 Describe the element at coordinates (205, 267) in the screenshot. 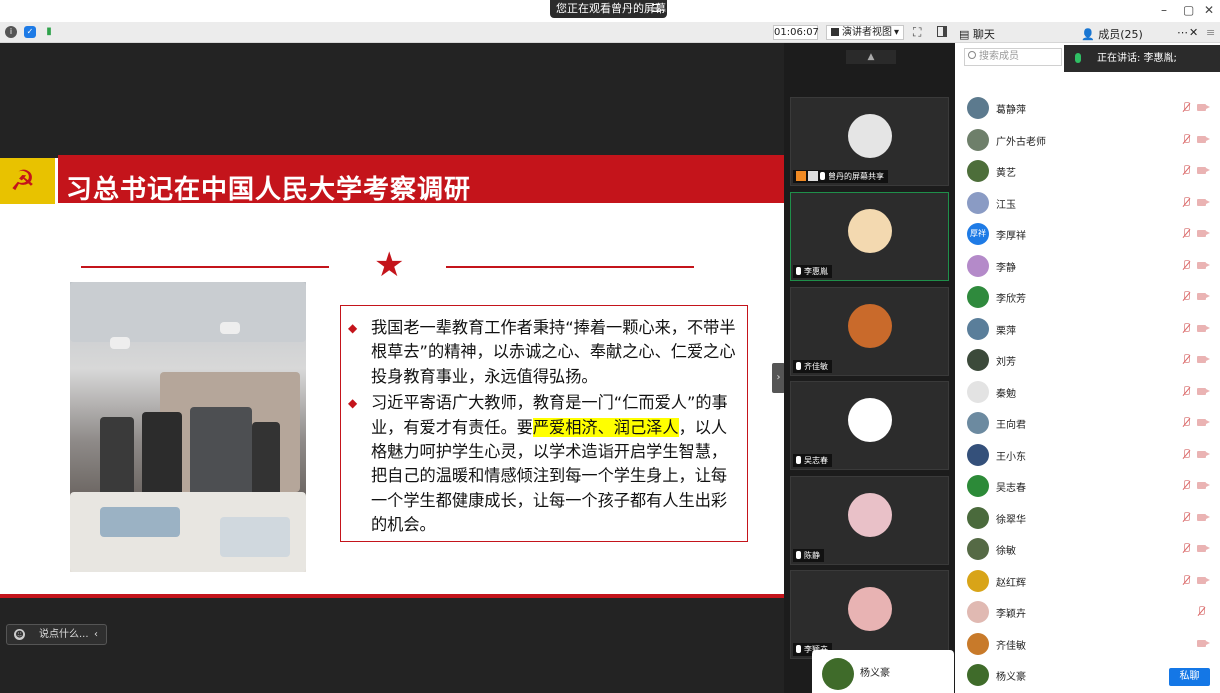

I see `divider-left` at that location.